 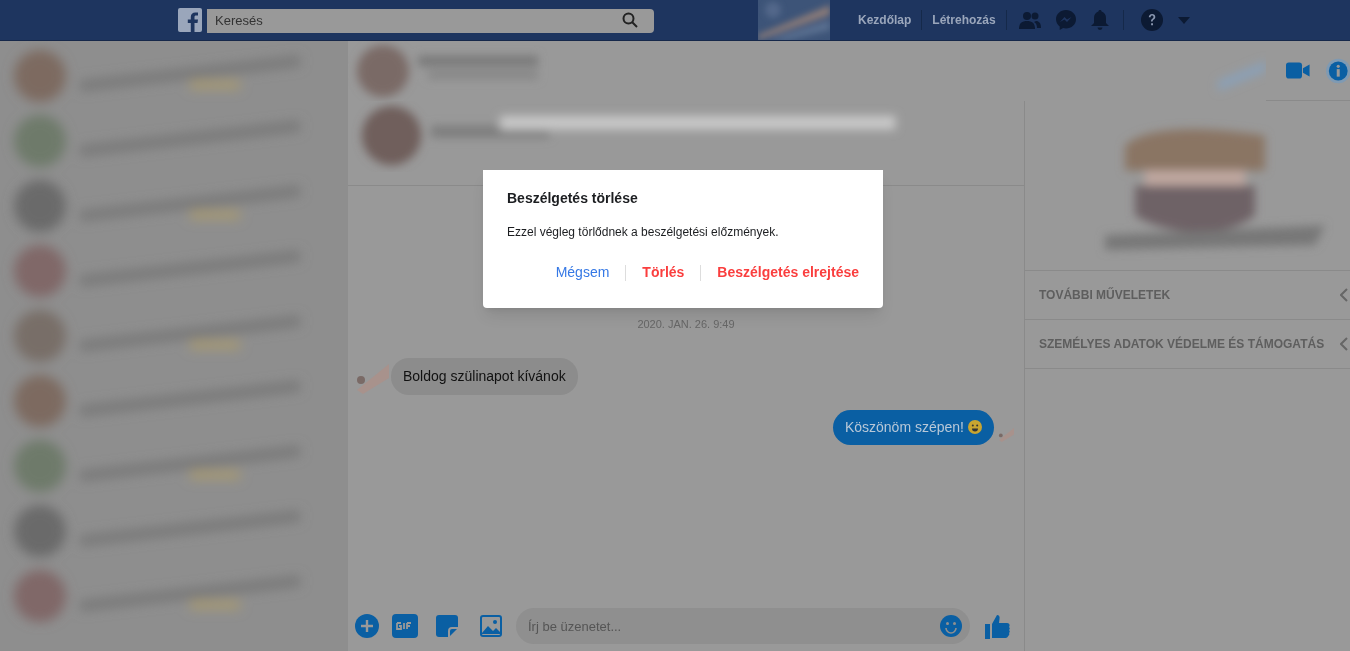 What do you see at coordinates (491, 626) in the screenshot?
I see `image-icon` at bounding box center [491, 626].